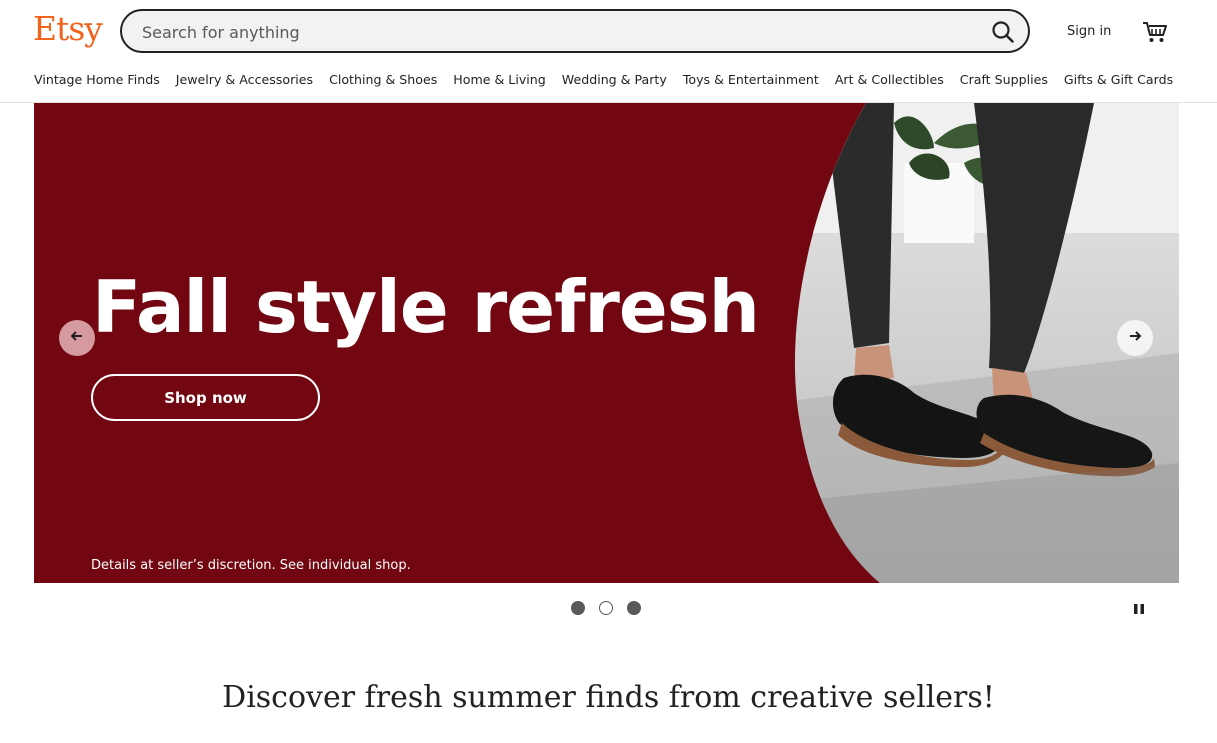 The width and height of the screenshot is (1217, 743). I want to click on nav-item-toys-entertainment: Toys & Entertainment, so click(751, 82).